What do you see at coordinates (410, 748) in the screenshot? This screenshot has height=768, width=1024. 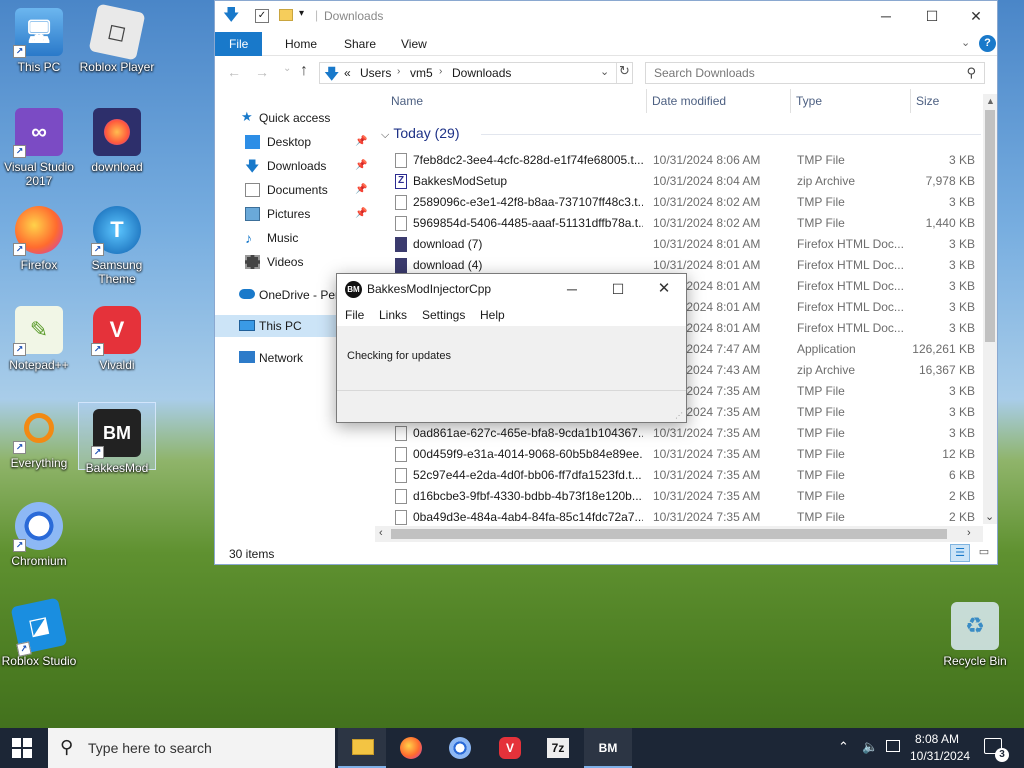 I see `taskbar-firefox` at bounding box center [410, 748].